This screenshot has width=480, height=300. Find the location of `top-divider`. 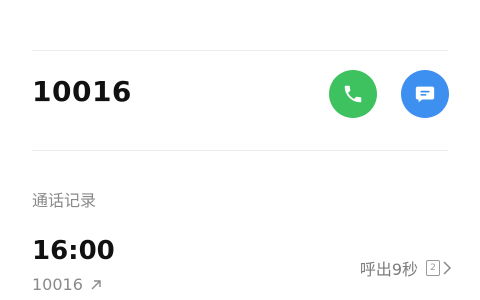

top-divider is located at coordinates (240, 50).